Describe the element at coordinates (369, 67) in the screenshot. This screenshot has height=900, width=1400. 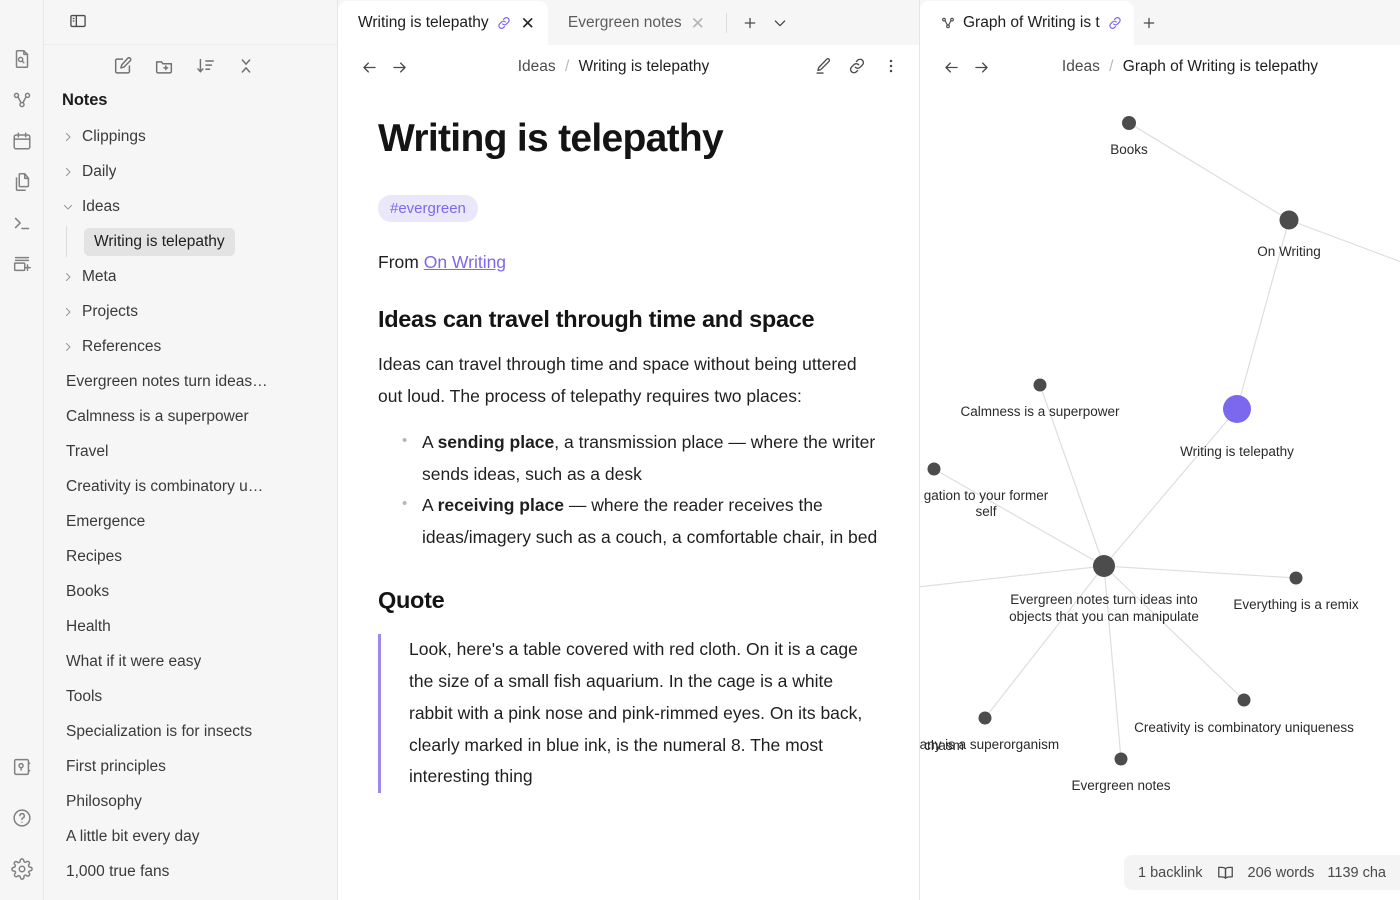
I see `back-button` at that location.